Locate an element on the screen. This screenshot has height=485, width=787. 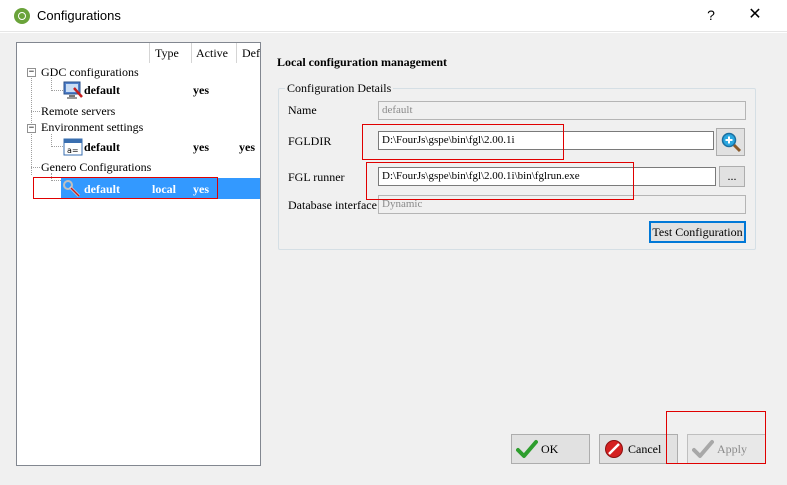
app-icon is located at coordinates (22, 16).